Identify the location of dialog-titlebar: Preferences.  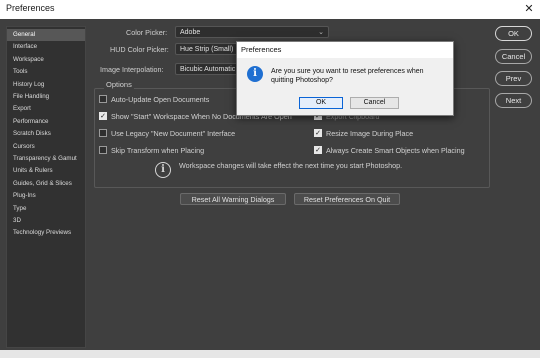
(345, 50).